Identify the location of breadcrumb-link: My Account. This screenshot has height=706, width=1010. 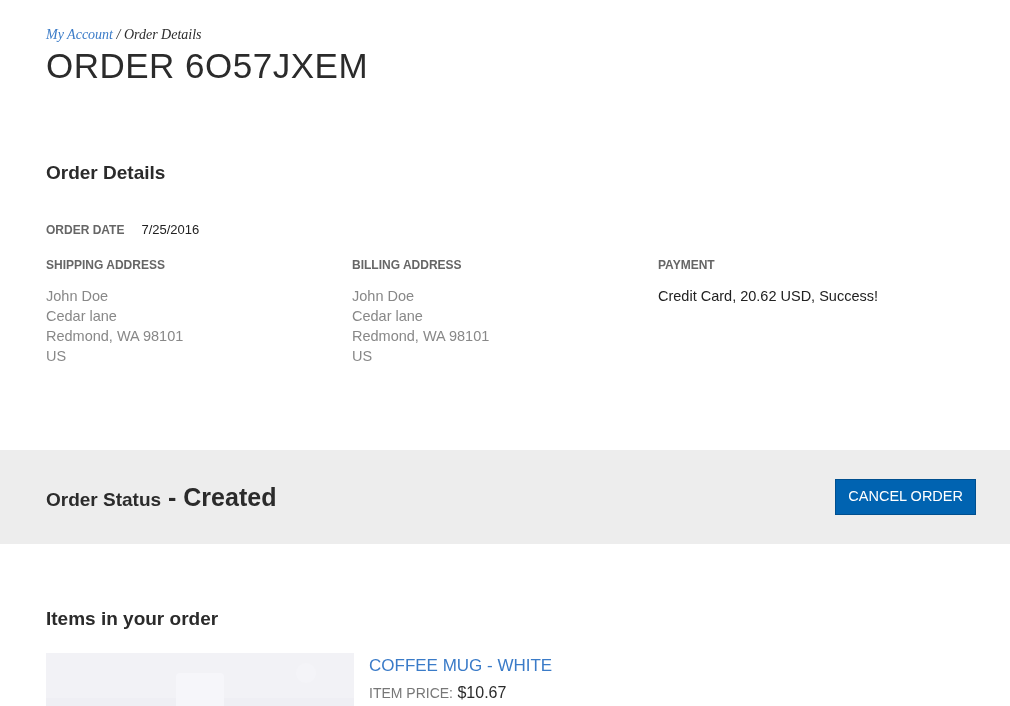
(79, 34).